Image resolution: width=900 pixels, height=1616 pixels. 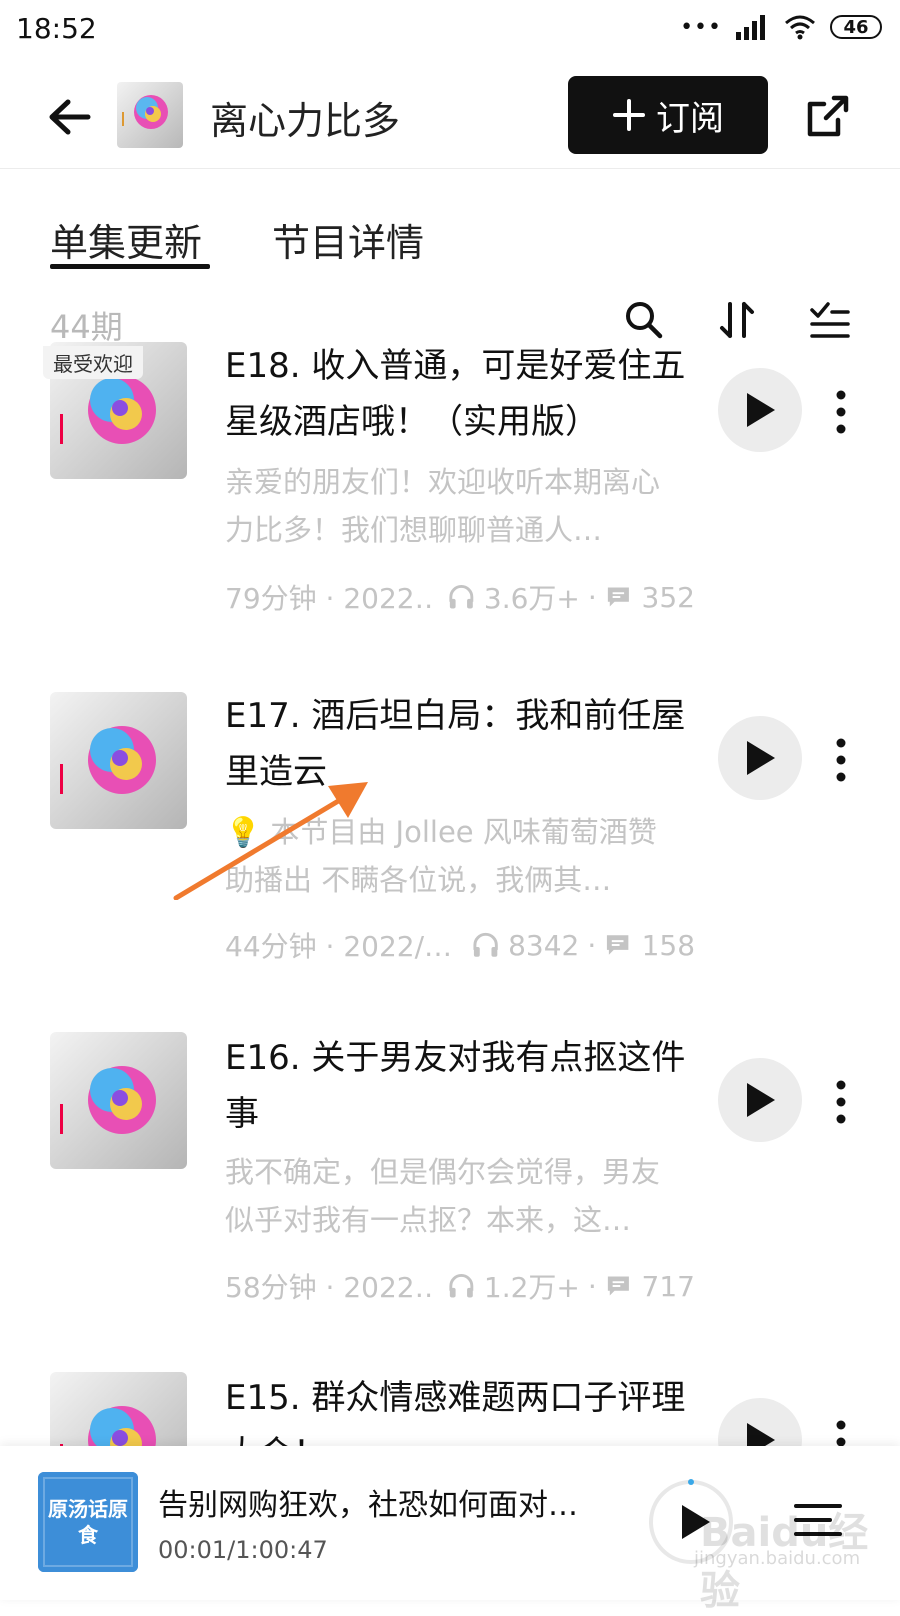 What do you see at coordinates (777, 1558) in the screenshot?
I see `watermark-sub: jingyan.baidu.com` at bounding box center [777, 1558].